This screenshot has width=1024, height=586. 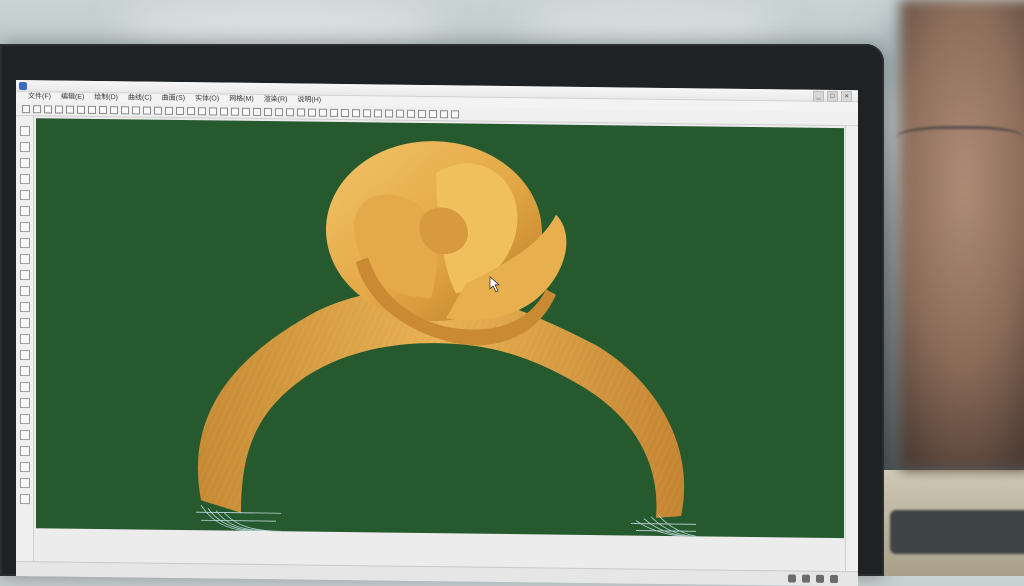 What do you see at coordinates (834, 579) in the screenshot?
I see `flag-icon` at bounding box center [834, 579].